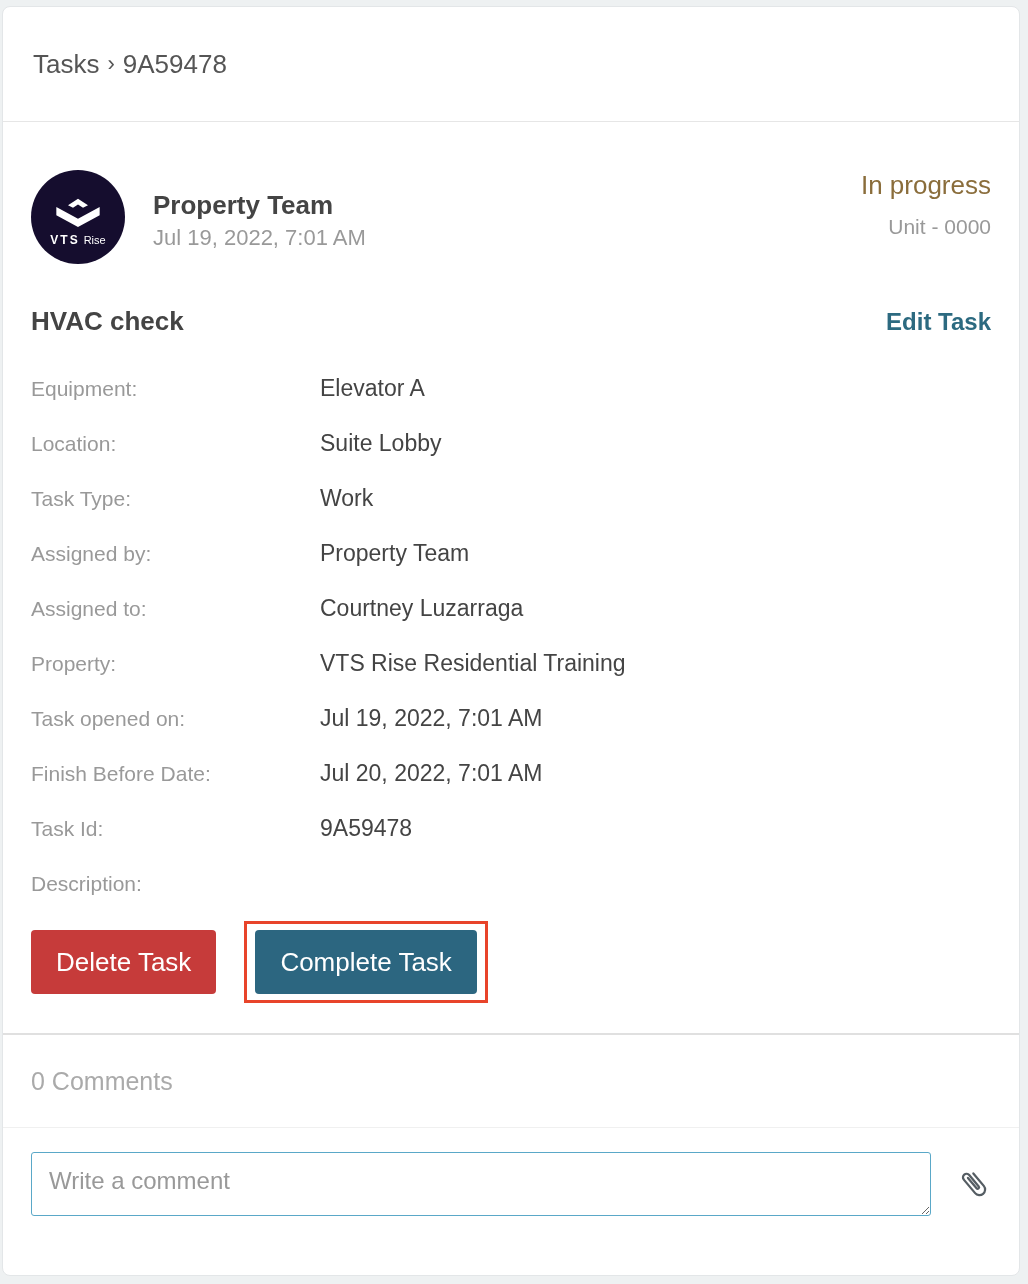  Describe the element at coordinates (92, 553) in the screenshot. I see `field-label: Assigned by:` at that location.